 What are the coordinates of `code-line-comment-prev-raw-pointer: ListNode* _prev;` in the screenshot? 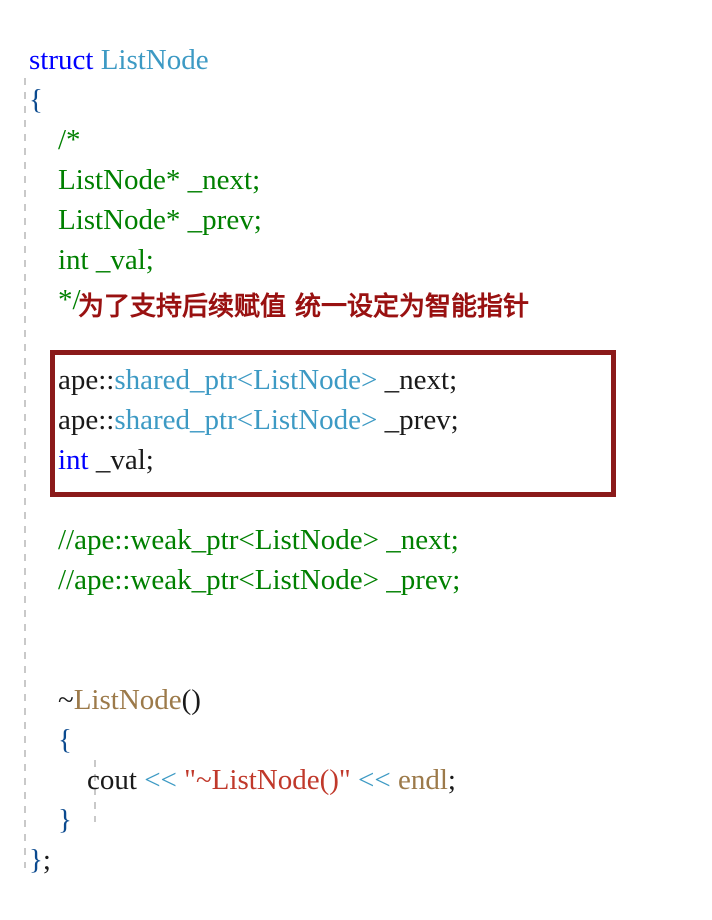 It's located at (356, 198).